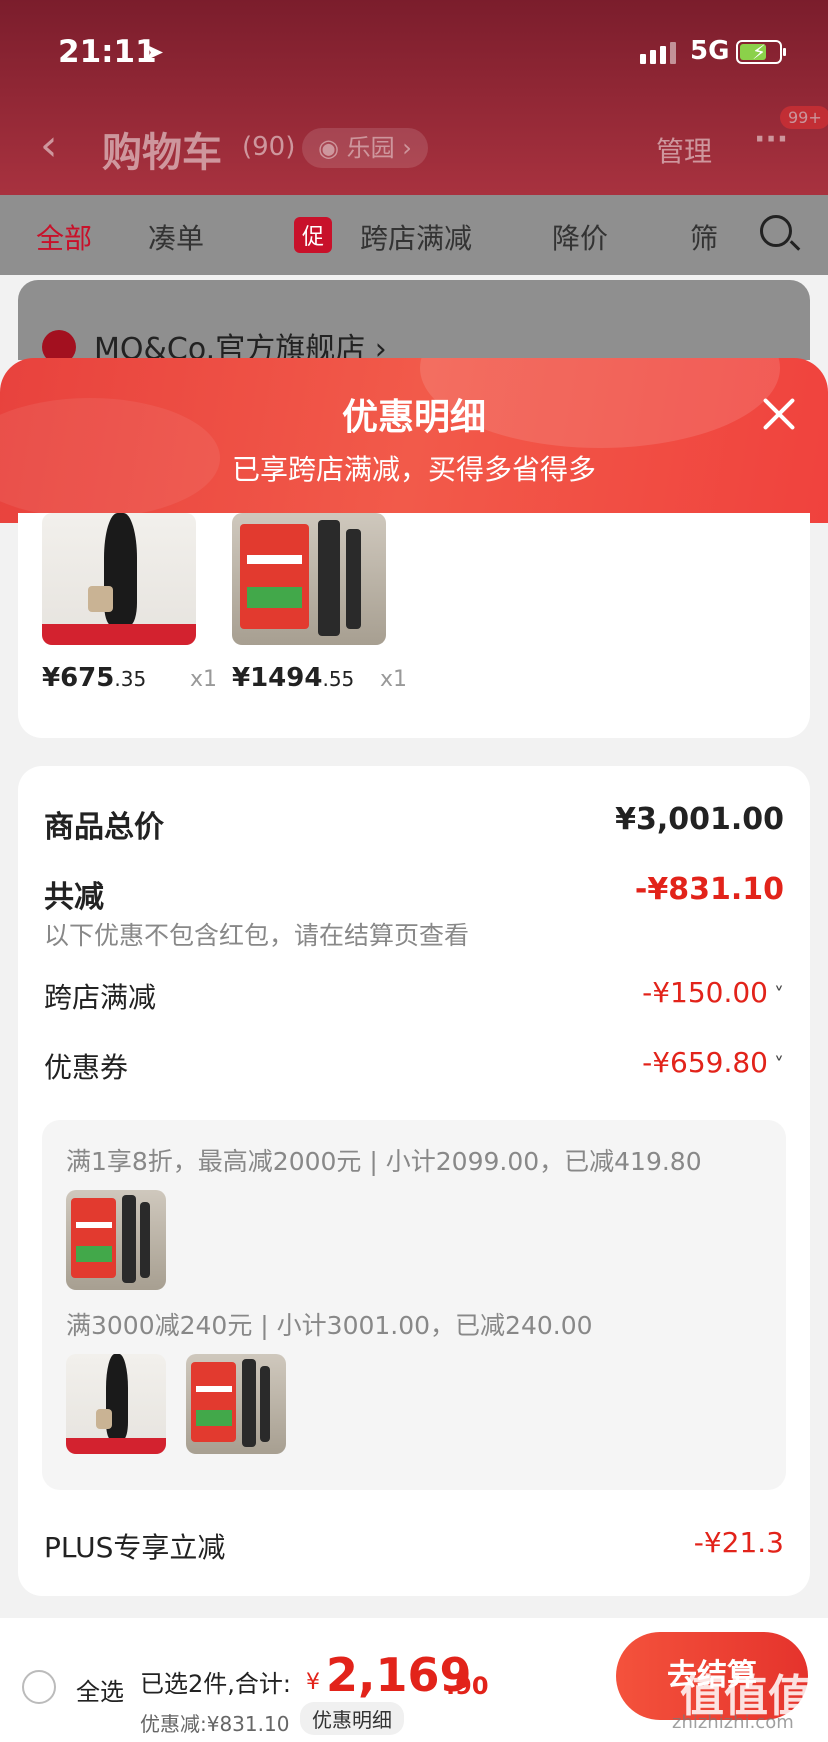 The image size is (828, 1742). What do you see at coordinates (580, 237) in the screenshot?
I see `tab-price-drop: 降价` at bounding box center [580, 237].